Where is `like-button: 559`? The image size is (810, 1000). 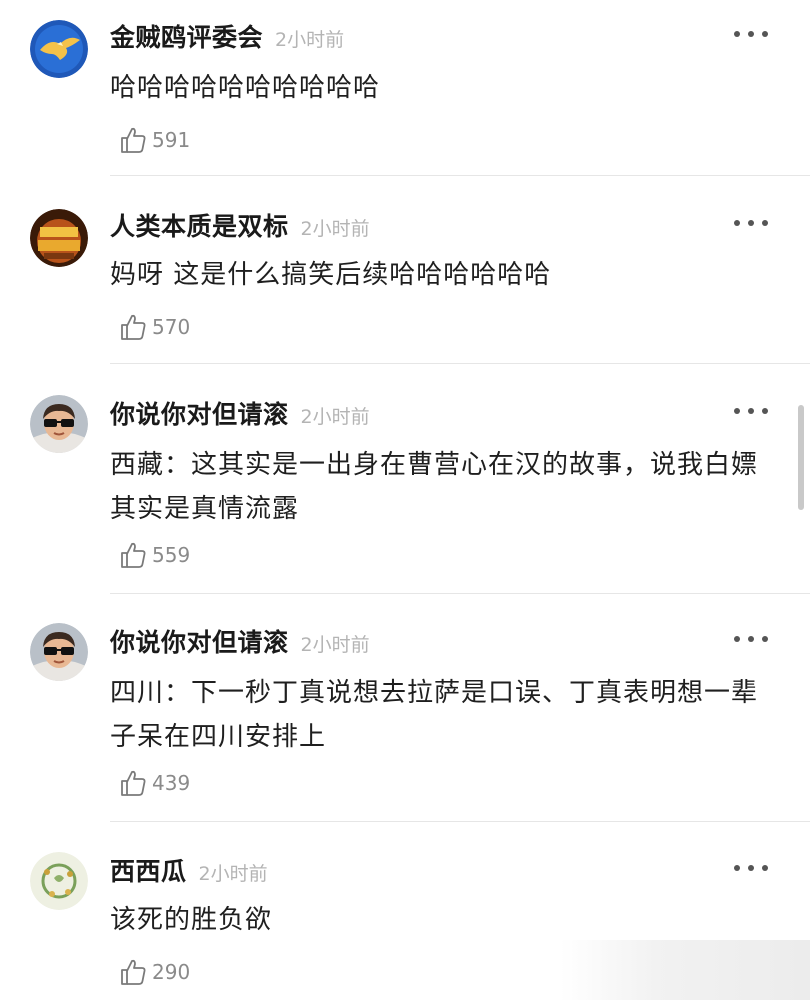 like-button: 559 is located at coordinates (154, 555).